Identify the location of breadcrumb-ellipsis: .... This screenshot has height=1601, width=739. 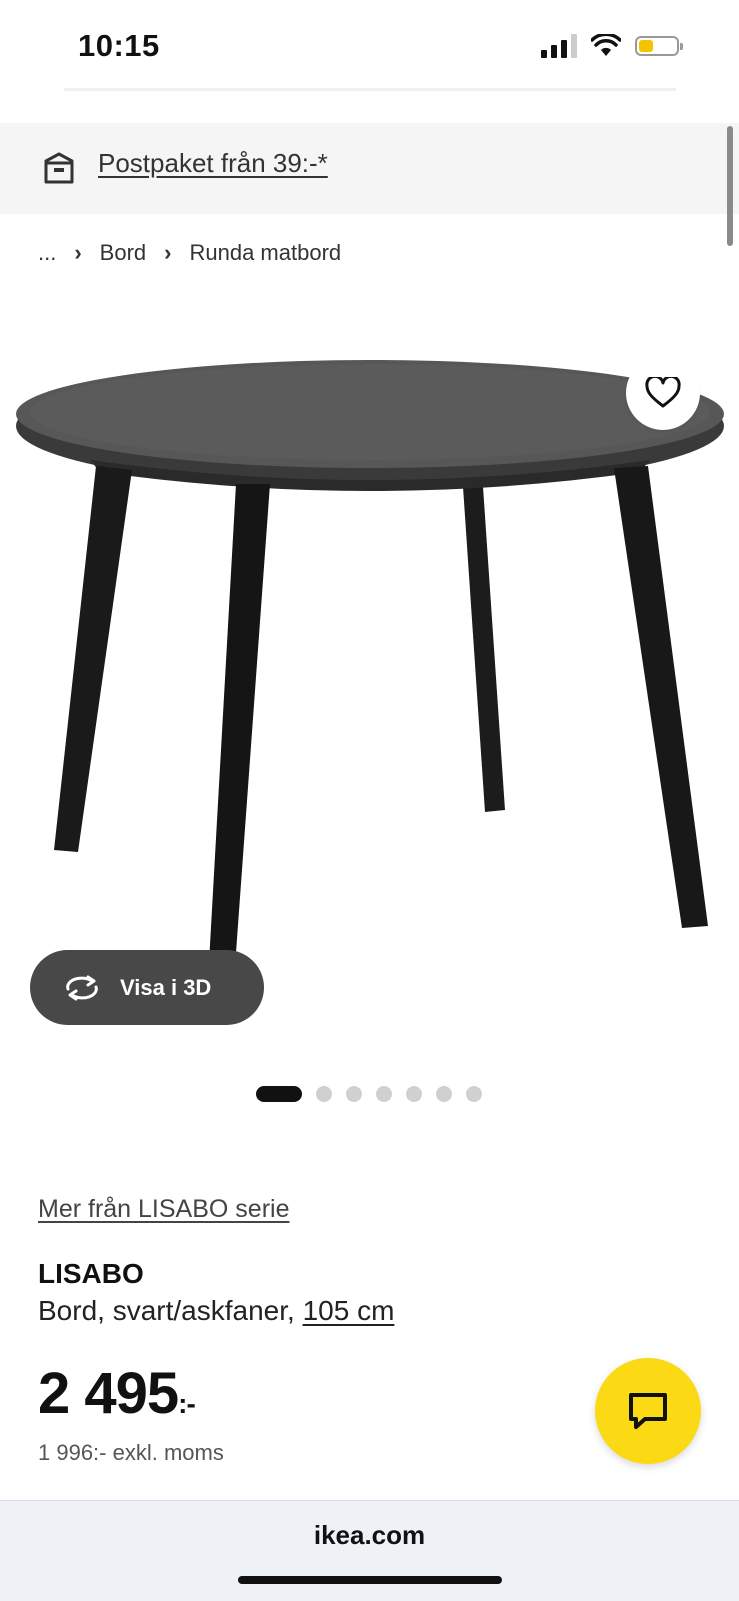
(47, 253).